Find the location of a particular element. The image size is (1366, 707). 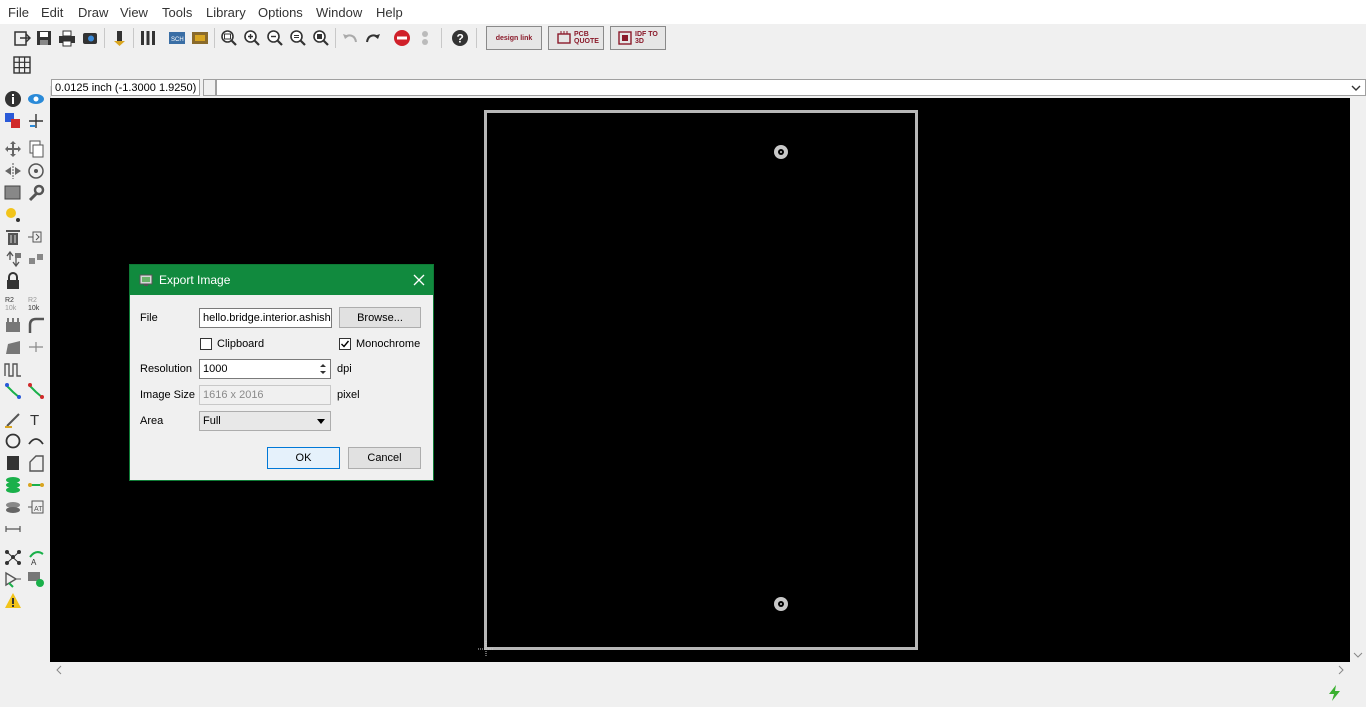

vertical-scrollbar is located at coordinates (1358, 380).